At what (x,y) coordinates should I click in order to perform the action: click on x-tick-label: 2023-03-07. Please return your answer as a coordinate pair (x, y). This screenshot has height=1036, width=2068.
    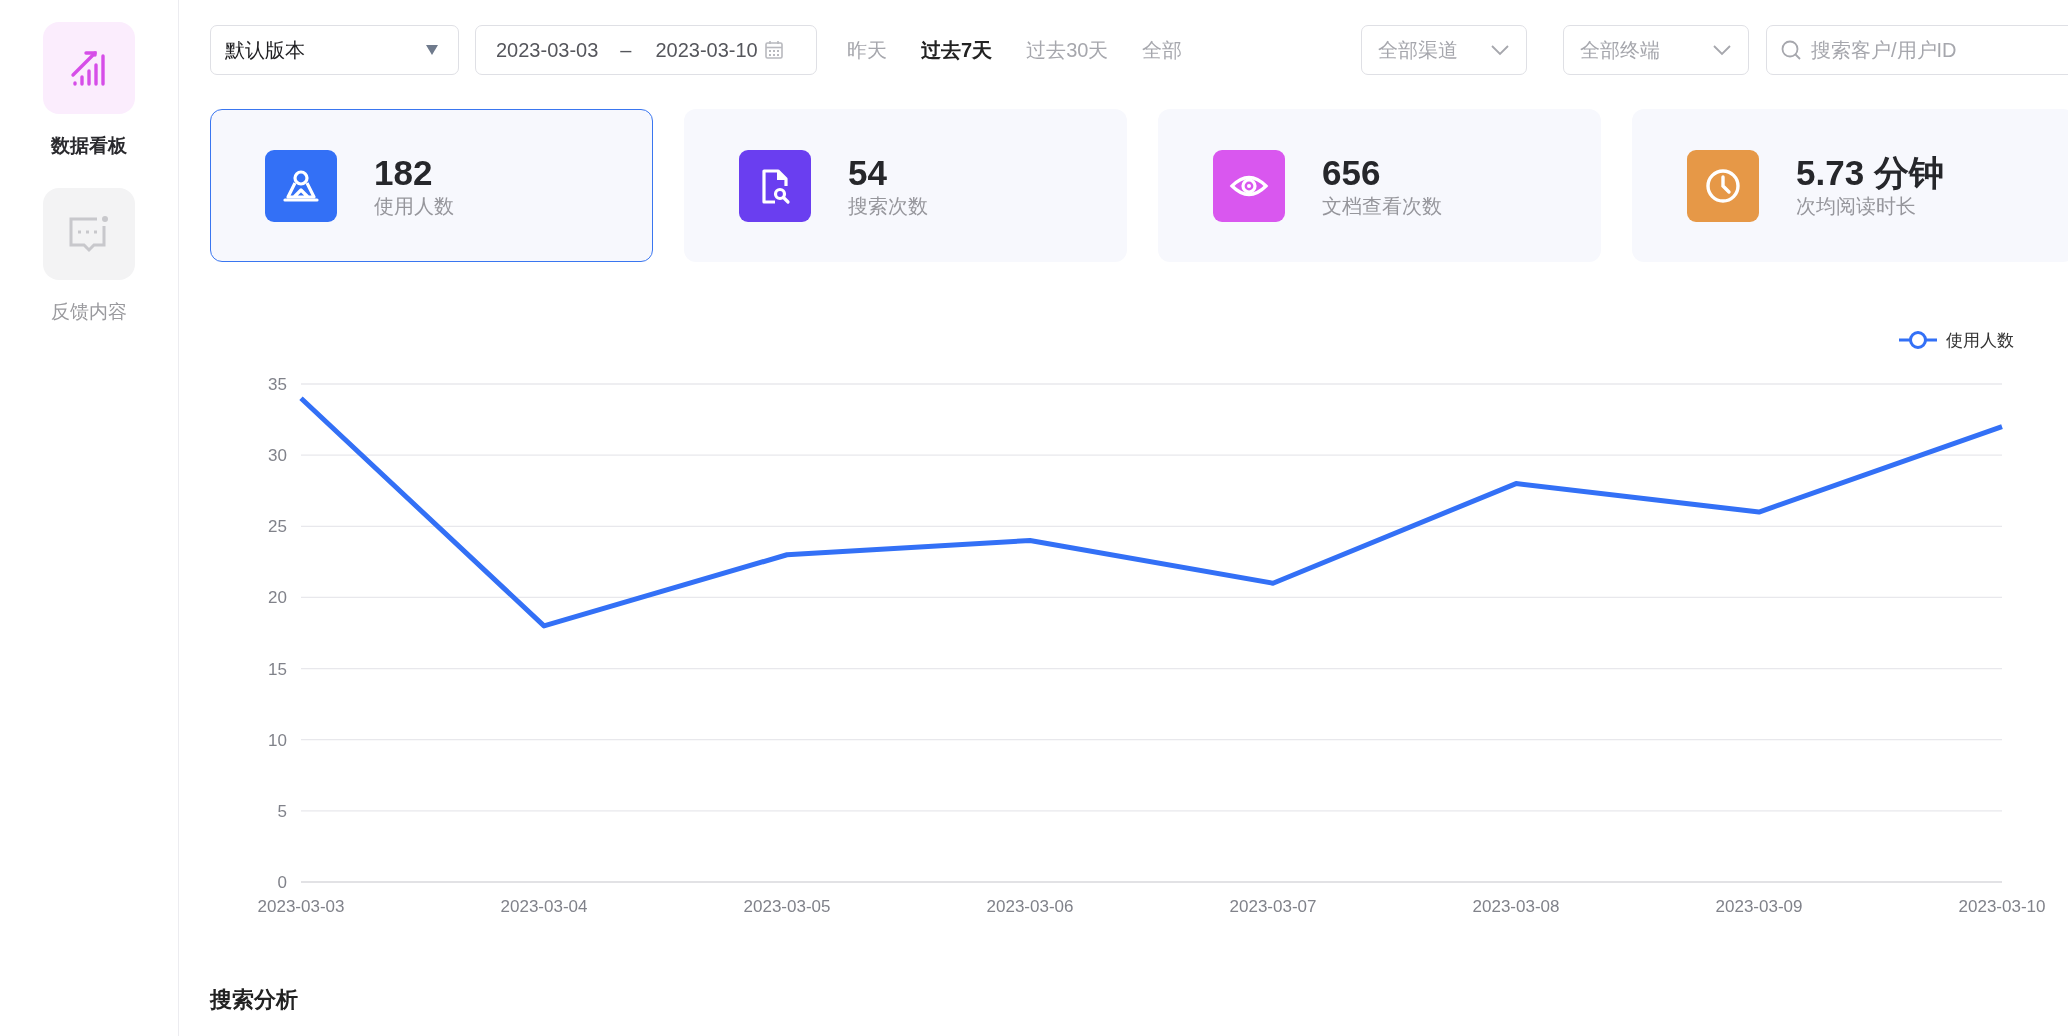
    Looking at the image, I should click on (1273, 906).